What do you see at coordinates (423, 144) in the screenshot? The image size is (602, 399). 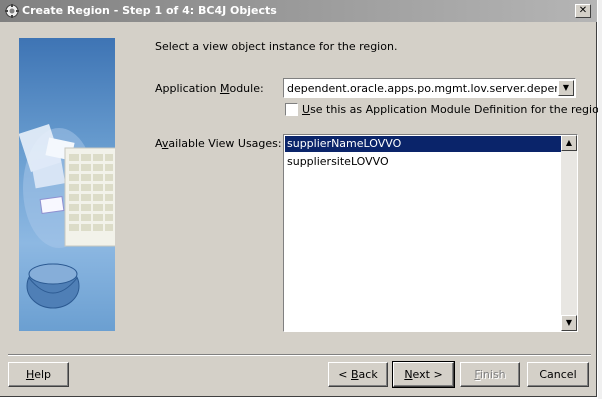 I see `list-item: supplierNameLOVVO` at bounding box center [423, 144].